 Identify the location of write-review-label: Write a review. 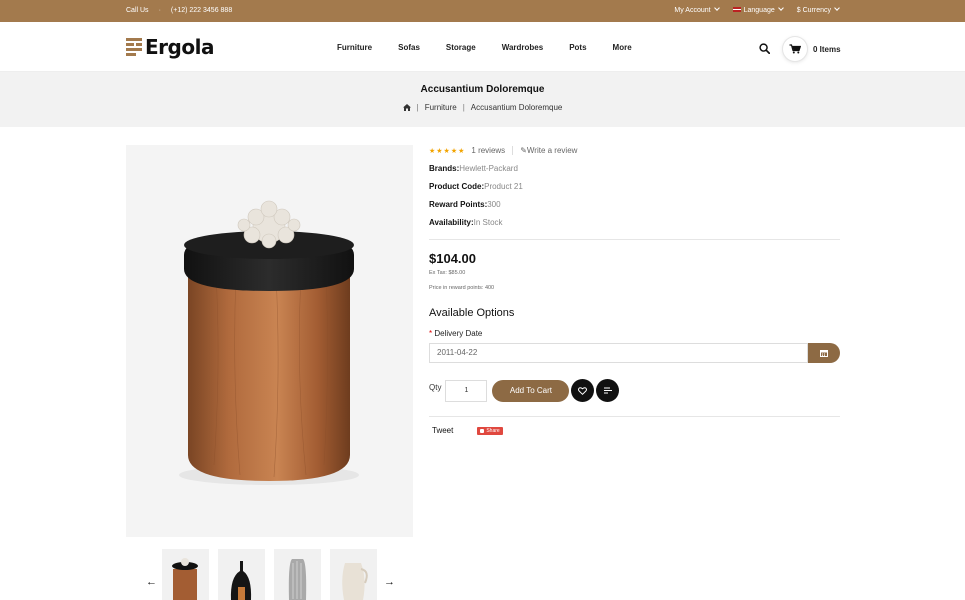
(552, 150).